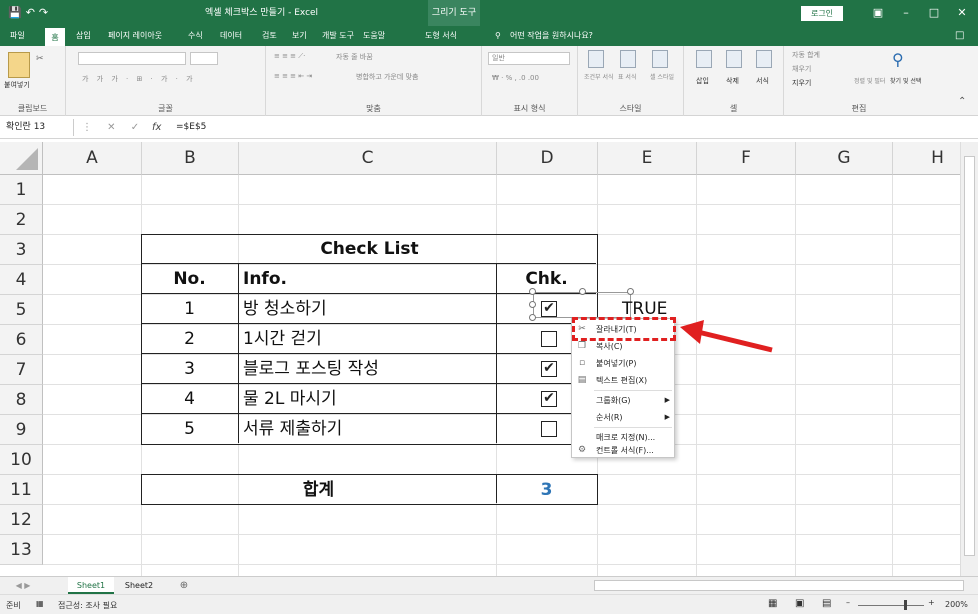 The height and width of the screenshot is (614, 978). Describe the element at coordinates (906, 13) in the screenshot. I see `minimize-icon: –` at that location.